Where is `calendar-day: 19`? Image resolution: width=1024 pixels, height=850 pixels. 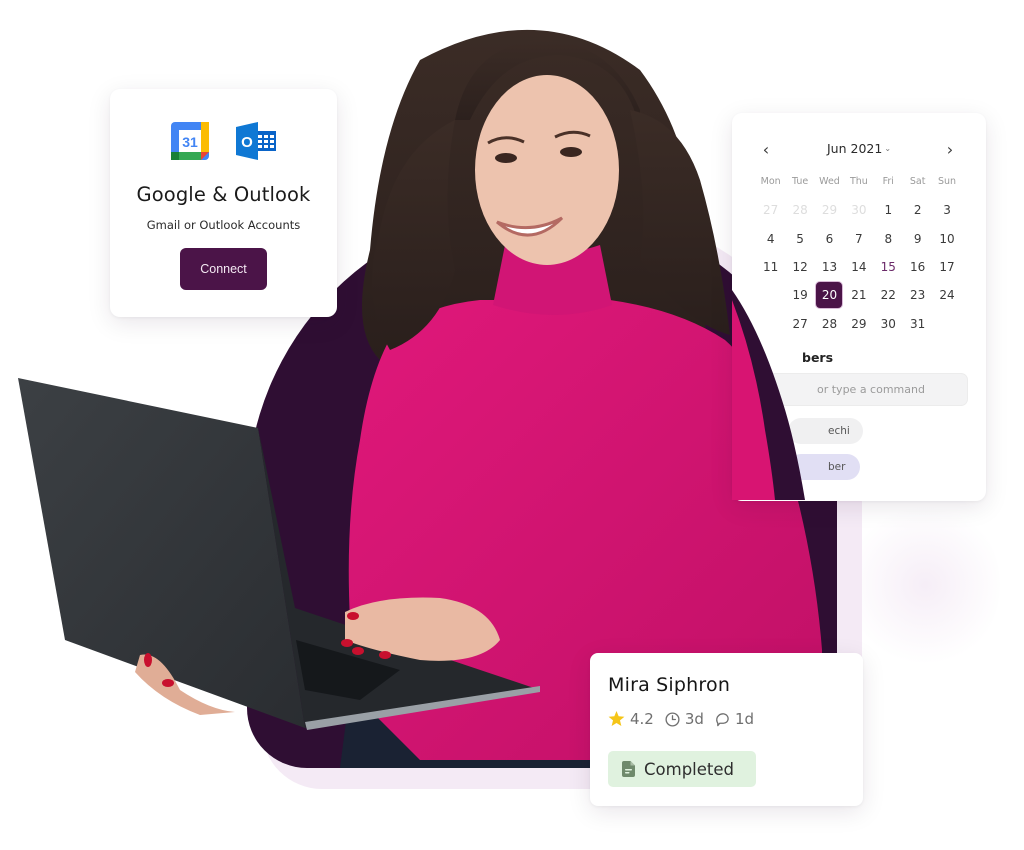 calendar-day: 19 is located at coordinates (799, 295).